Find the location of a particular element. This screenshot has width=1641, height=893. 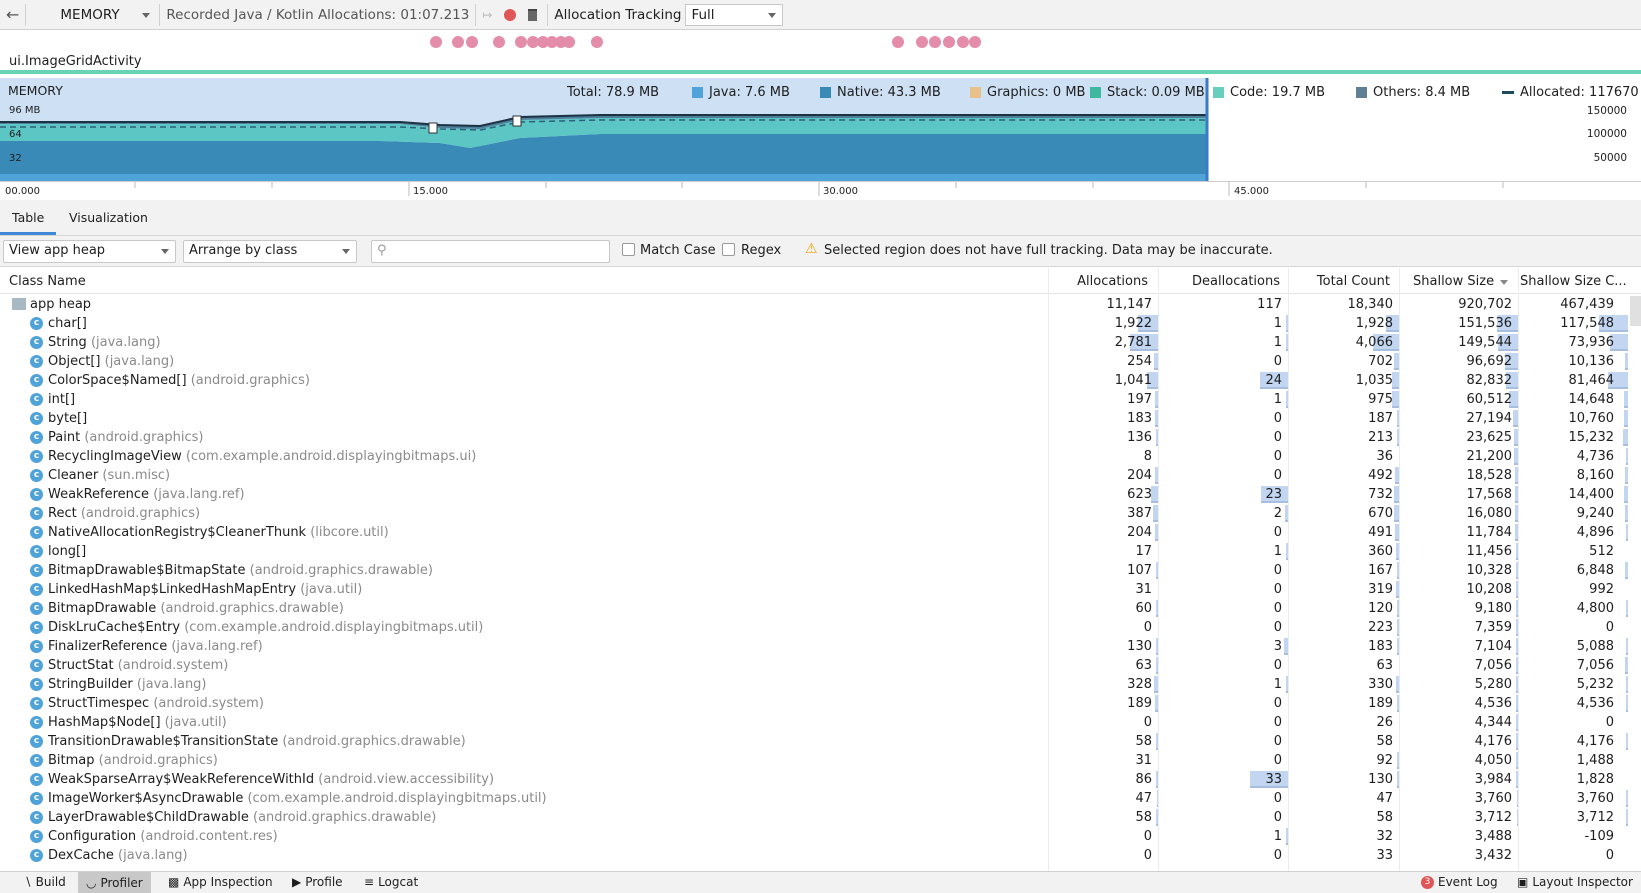

regex-checkbox is located at coordinates (728, 249).